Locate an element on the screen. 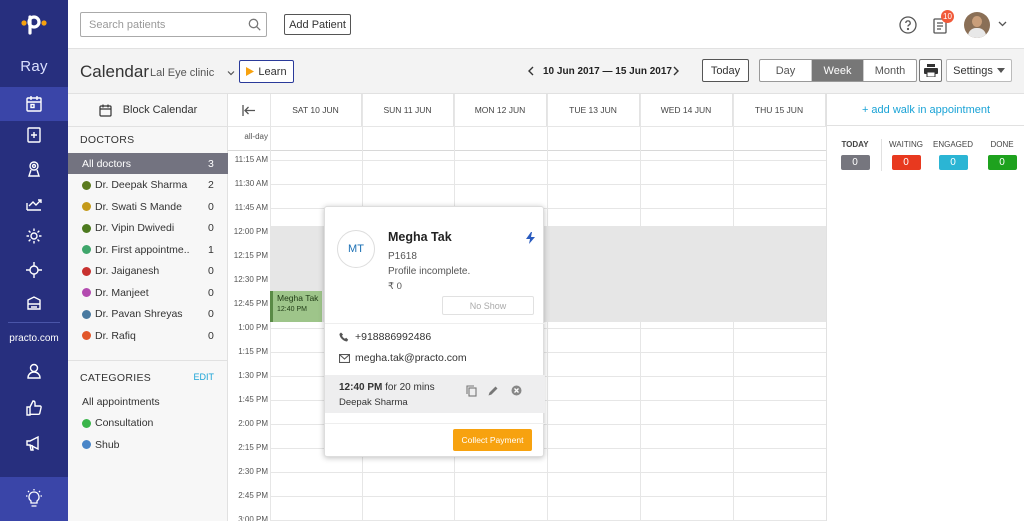  status-counter: DONE 0 is located at coordinates (1002, 154).